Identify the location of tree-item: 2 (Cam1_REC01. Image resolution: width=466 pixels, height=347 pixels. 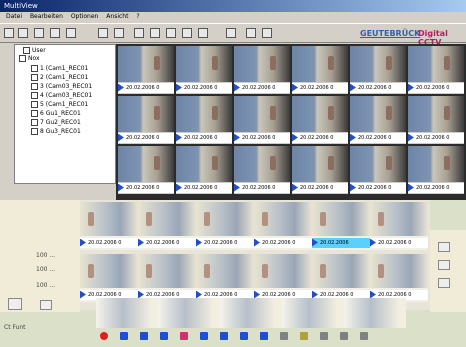
(59, 77).